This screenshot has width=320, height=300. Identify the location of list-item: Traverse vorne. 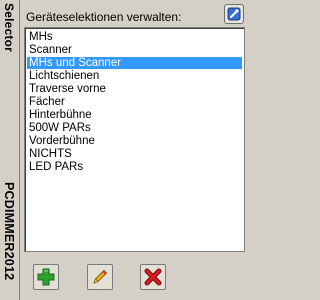
(134, 89).